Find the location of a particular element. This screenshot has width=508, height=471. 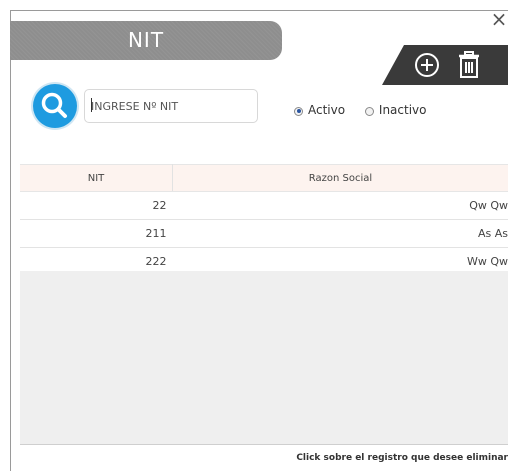

action-toolbar is located at coordinates (445, 65).